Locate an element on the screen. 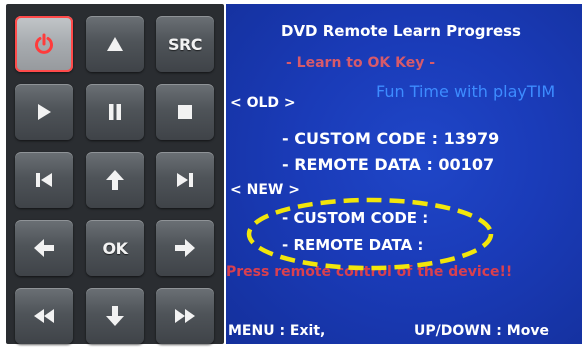  power-key is located at coordinates (44, 44).